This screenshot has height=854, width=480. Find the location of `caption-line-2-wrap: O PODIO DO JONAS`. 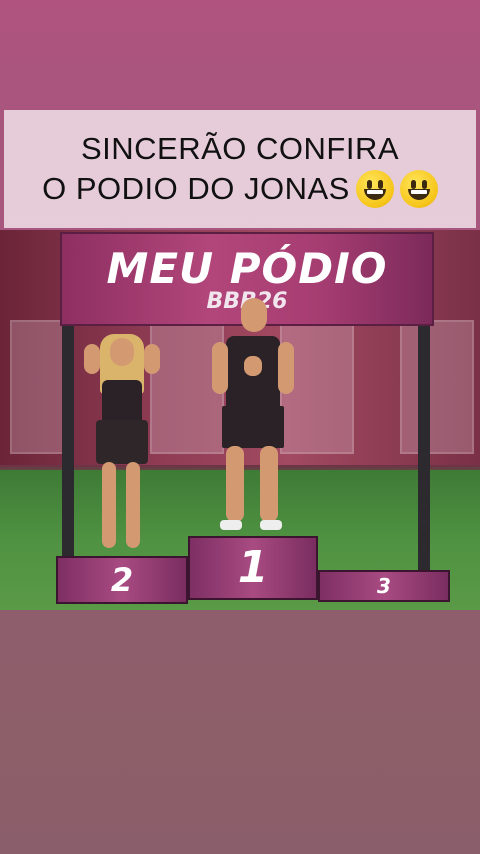

caption-line-2-wrap: O PODIO DO JONAS is located at coordinates (240, 189).